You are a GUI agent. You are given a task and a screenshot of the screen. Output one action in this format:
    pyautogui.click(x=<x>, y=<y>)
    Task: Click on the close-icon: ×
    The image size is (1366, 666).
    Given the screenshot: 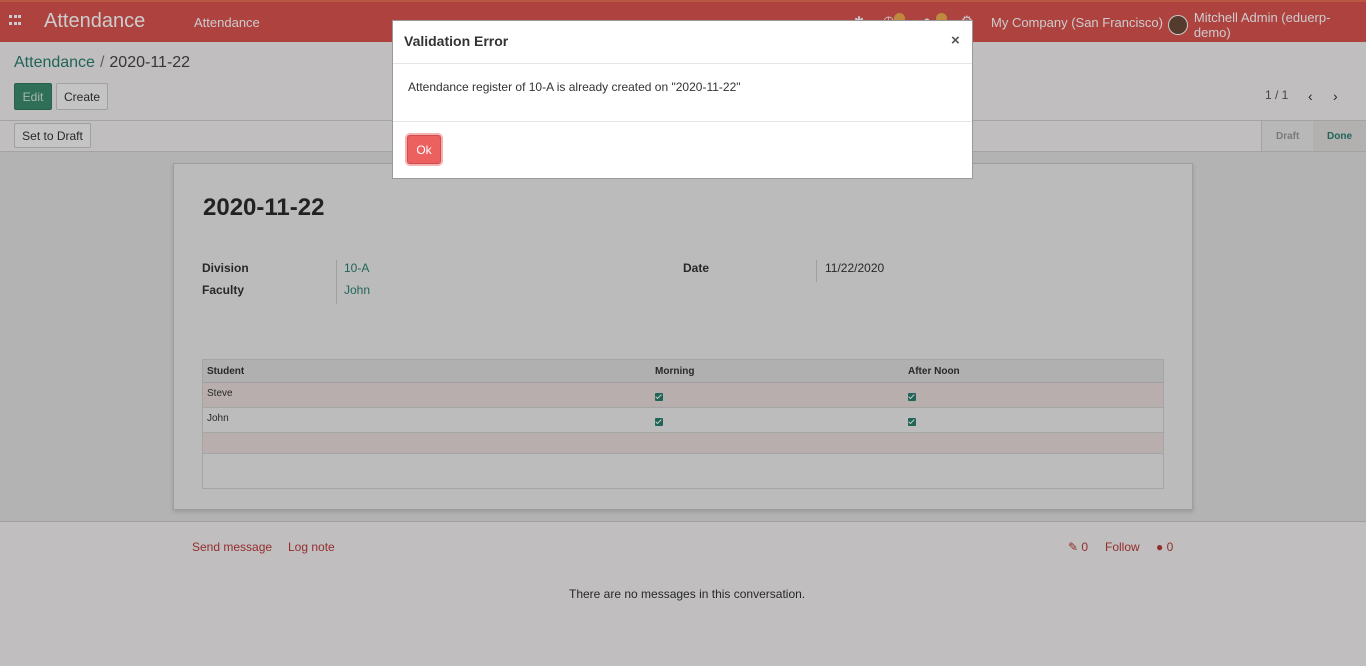 What is the action you would take?
    pyautogui.click(x=955, y=40)
    